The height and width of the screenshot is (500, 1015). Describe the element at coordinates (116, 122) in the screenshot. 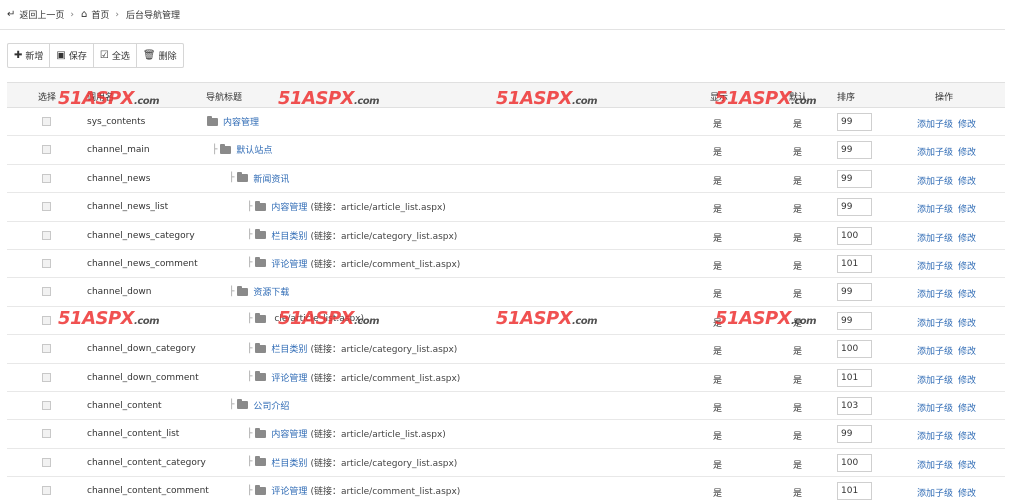

I see `call-name: sys_contents` at that location.